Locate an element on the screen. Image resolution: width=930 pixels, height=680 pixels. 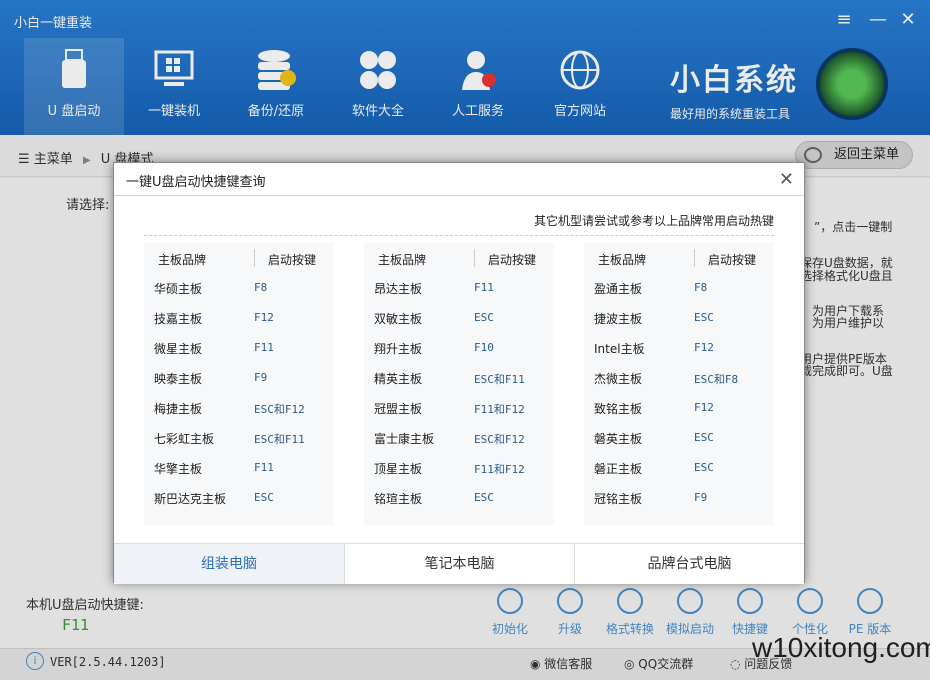
dialog-close-button: ✕ is located at coordinates (786, 179).